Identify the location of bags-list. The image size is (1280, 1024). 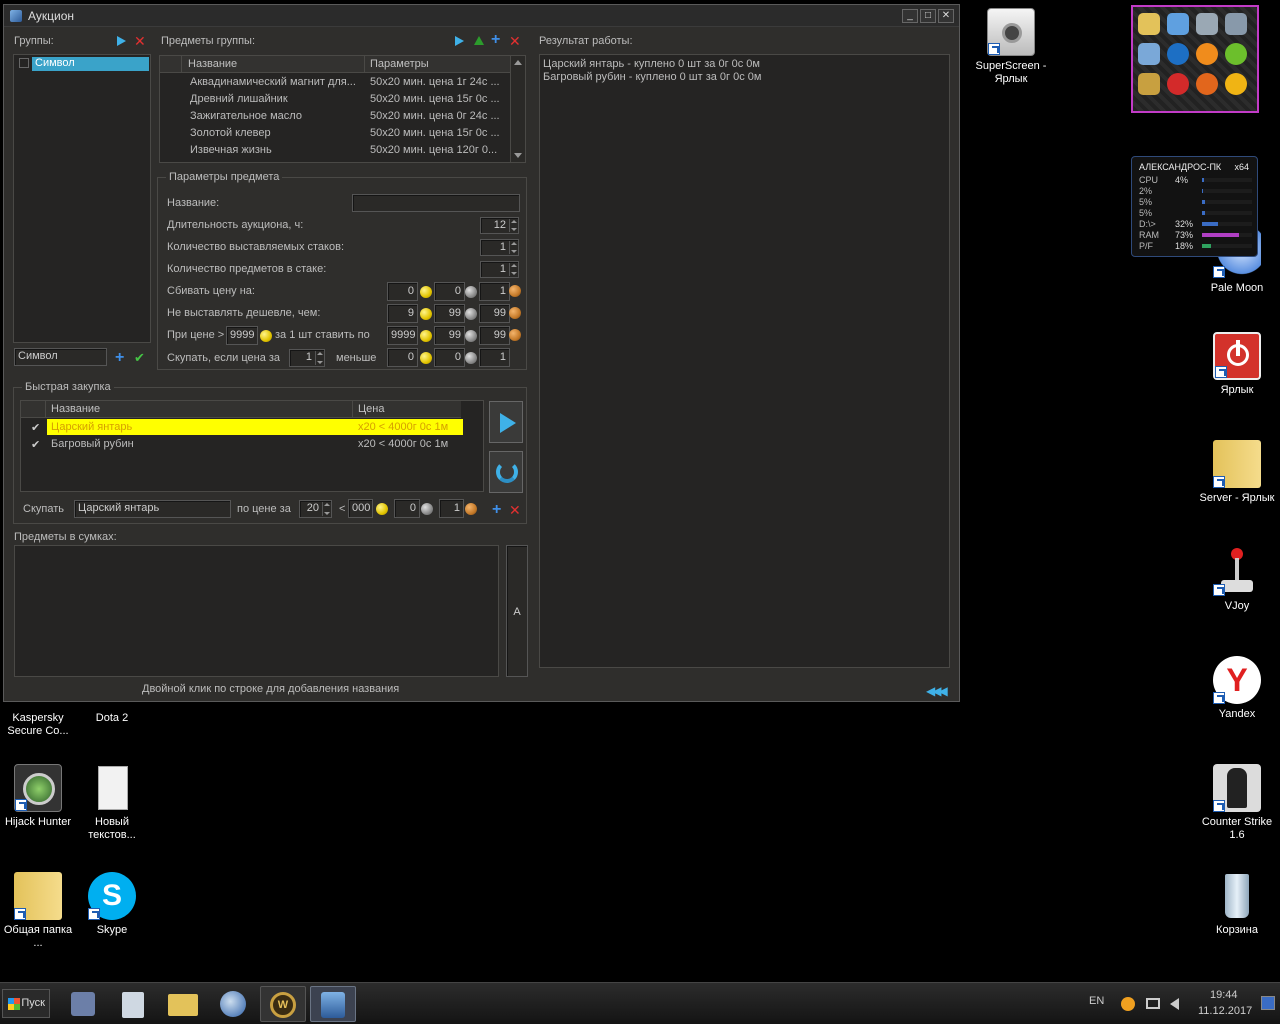
(256, 611).